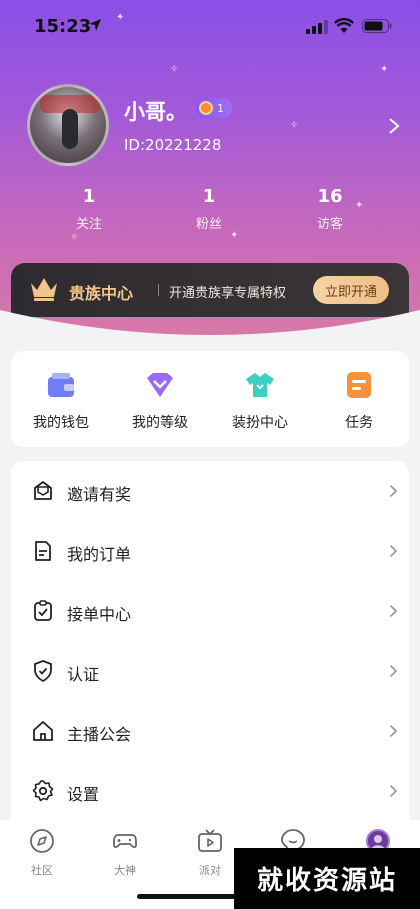 This screenshot has width=420, height=909. What do you see at coordinates (155, 112) in the screenshot?
I see `username: 小哥。` at bounding box center [155, 112].